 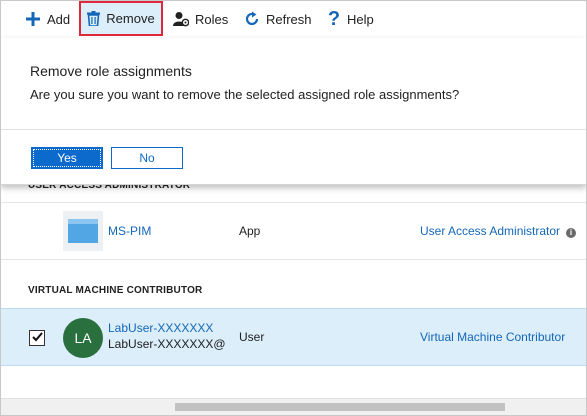 I want to click on plus-icon, so click(x=33, y=19).